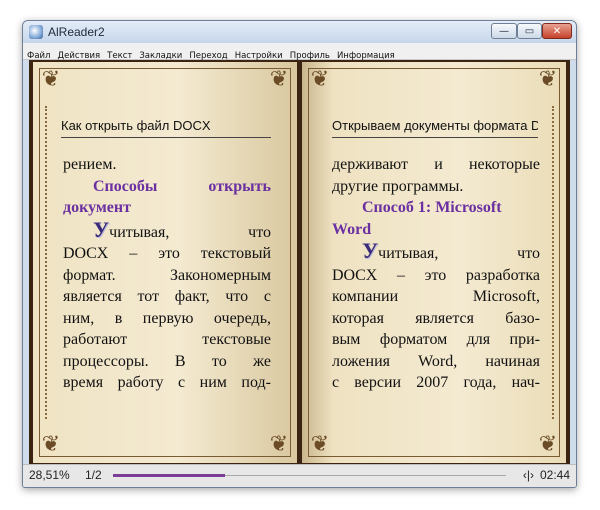  I want to click on text-line: процессоры. В то же, so click(167, 361).